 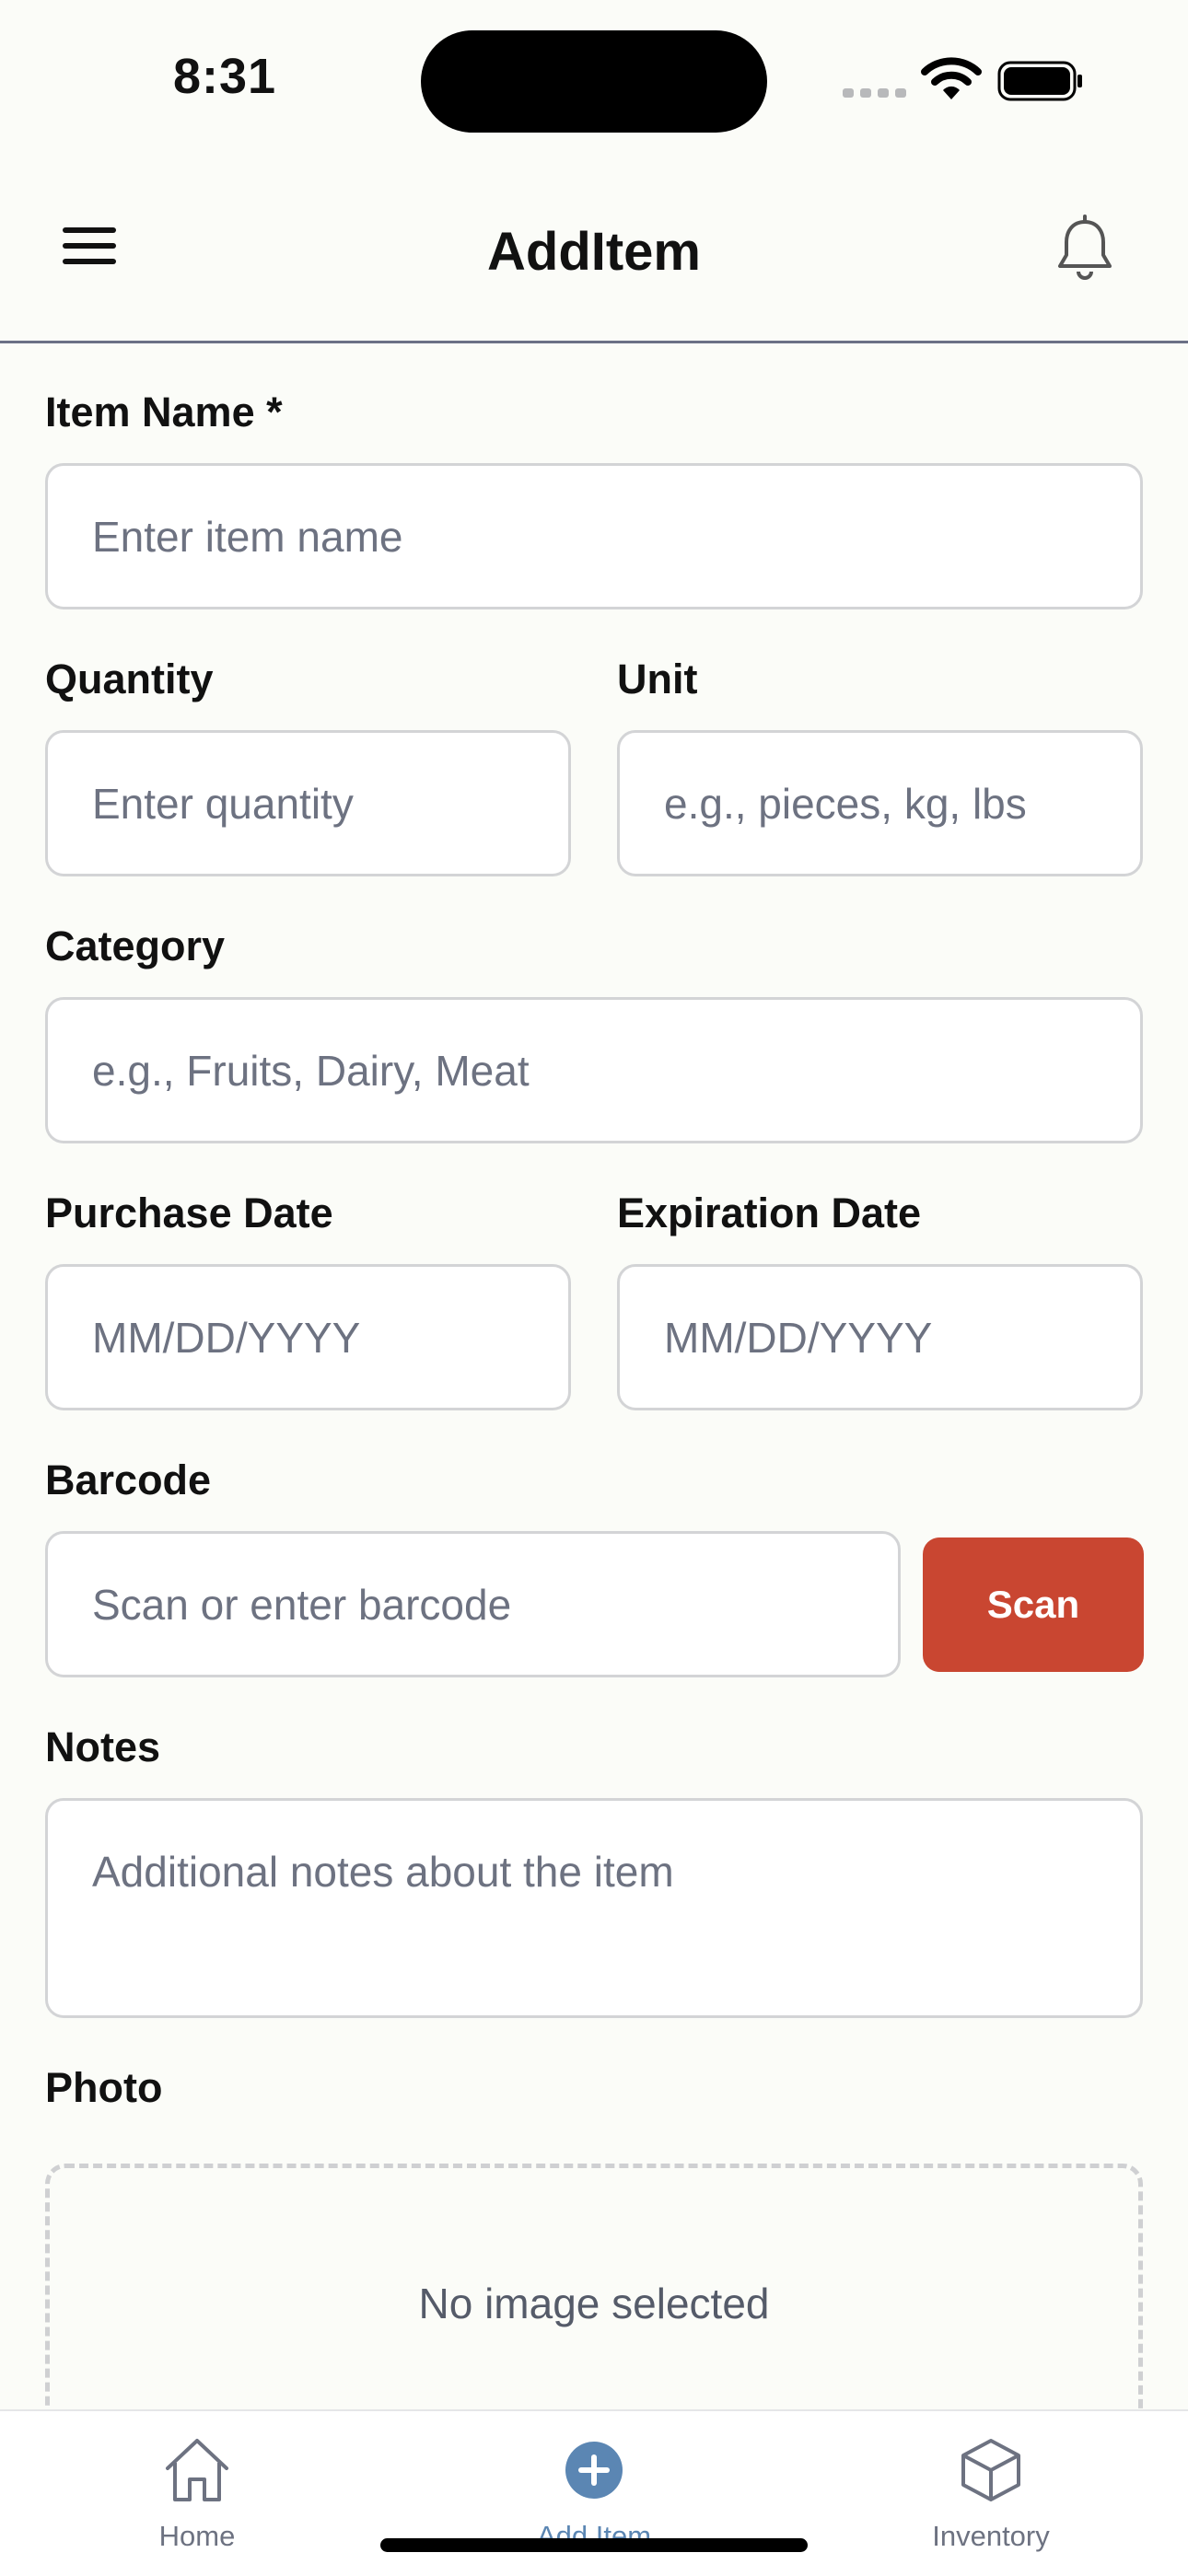 What do you see at coordinates (104, 2087) in the screenshot?
I see `photo-label: Photo` at bounding box center [104, 2087].